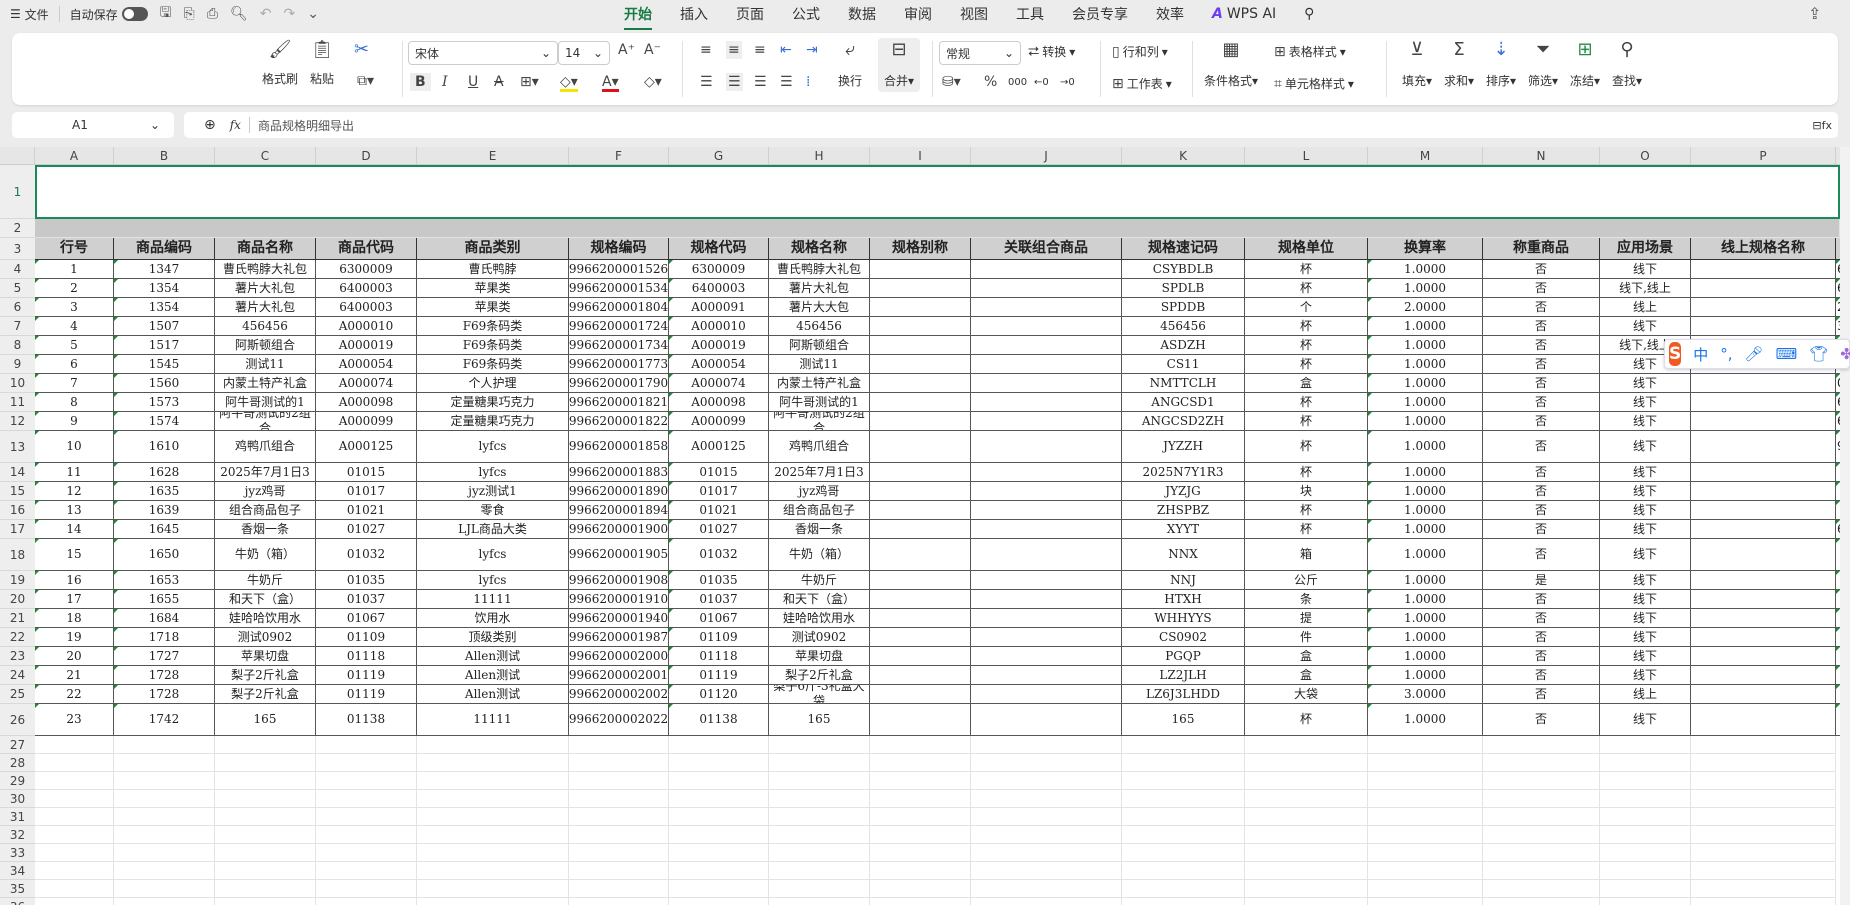  Describe the element at coordinates (313, 14) in the screenshot. I see `chevron-down-icon: ⌄` at that location.